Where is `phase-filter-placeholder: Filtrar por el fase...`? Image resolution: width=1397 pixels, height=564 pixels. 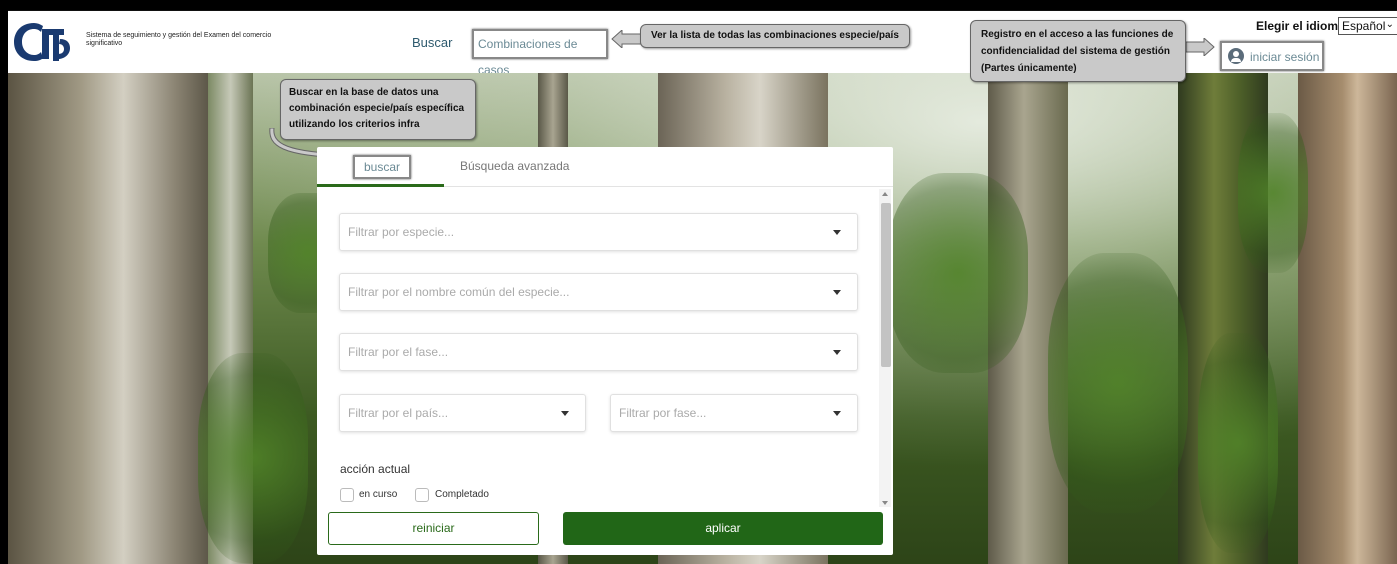
phase-filter-placeholder: Filtrar por el fase... is located at coordinates (398, 352).